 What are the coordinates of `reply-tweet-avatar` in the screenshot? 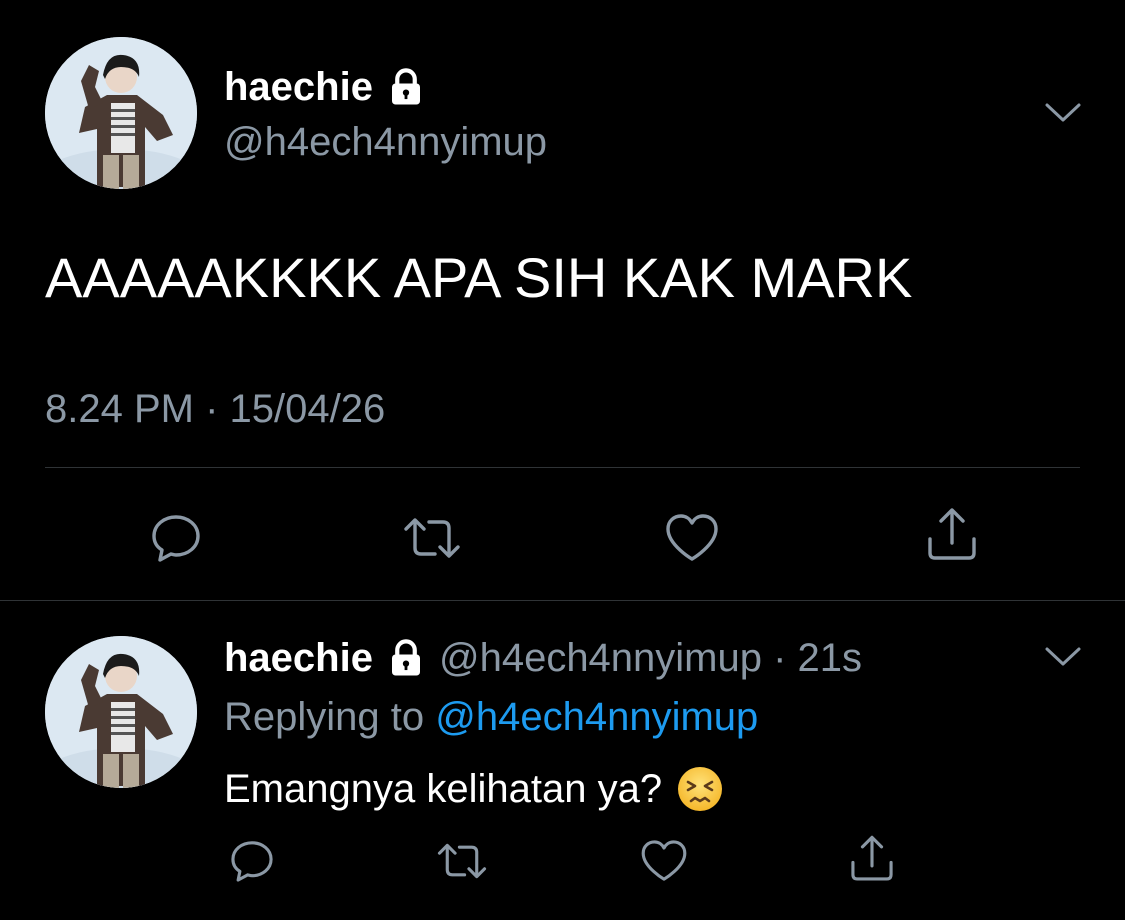 It's located at (121, 712).